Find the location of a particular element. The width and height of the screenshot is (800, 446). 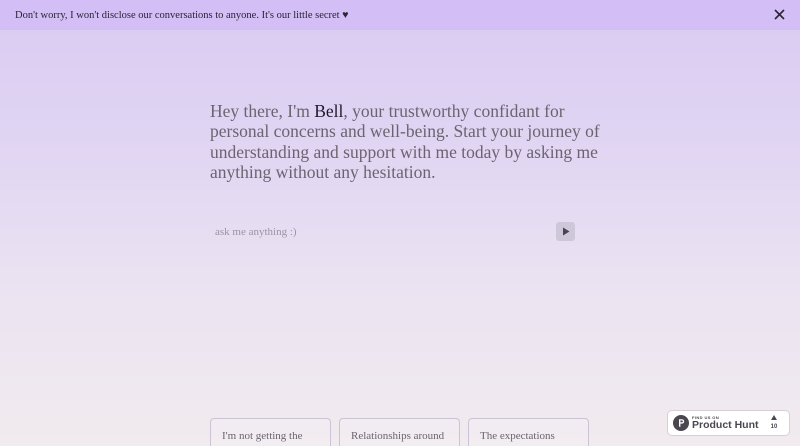

chat-composer is located at coordinates (395, 232).